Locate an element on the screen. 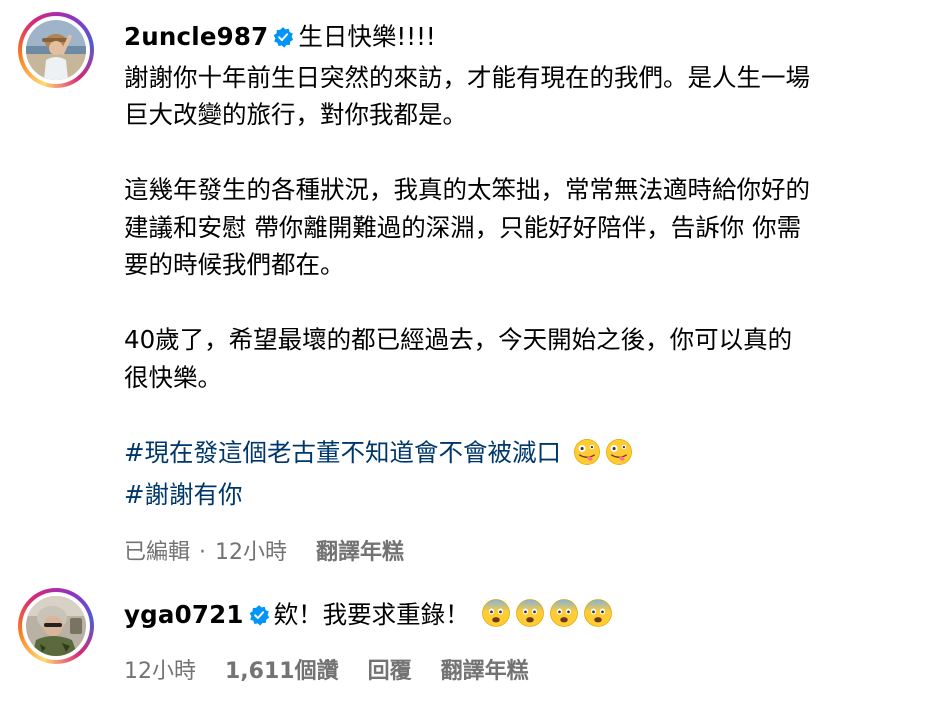 This screenshot has height=702, width=936. reply-meta-row: 12小時 1,611個讚 回覆 翻譯年糕 is located at coordinates (524, 669).